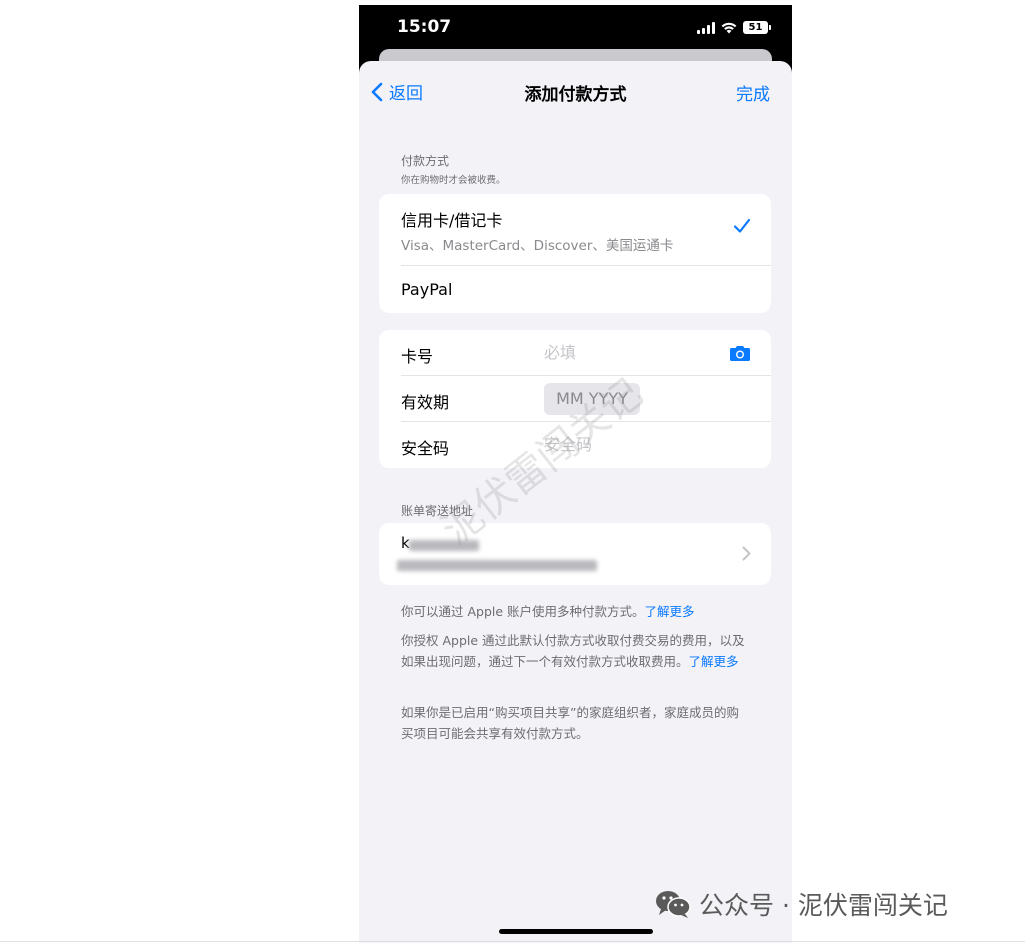 The height and width of the screenshot is (945, 1025). I want to click on payment-method-title: 信用卡/借记卡, so click(452, 220).